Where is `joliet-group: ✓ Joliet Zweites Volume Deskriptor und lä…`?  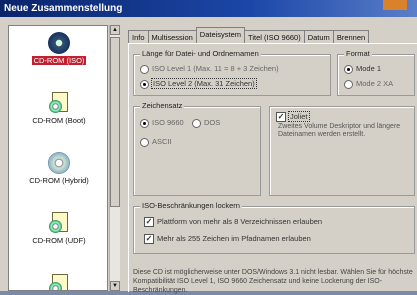 joliet-group: ✓ Joliet Zweites Volume Deskriptor und lä… is located at coordinates (342, 151).